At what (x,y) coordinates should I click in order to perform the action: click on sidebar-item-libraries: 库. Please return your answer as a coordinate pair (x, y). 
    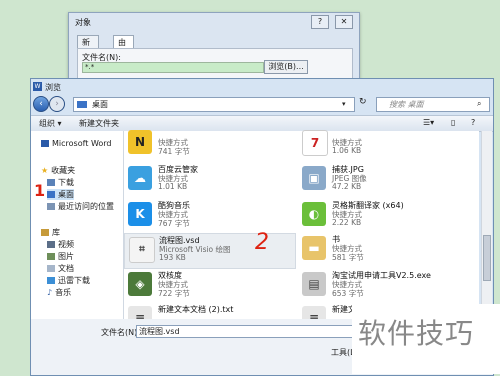
    Looking at the image, I should click on (50, 232).